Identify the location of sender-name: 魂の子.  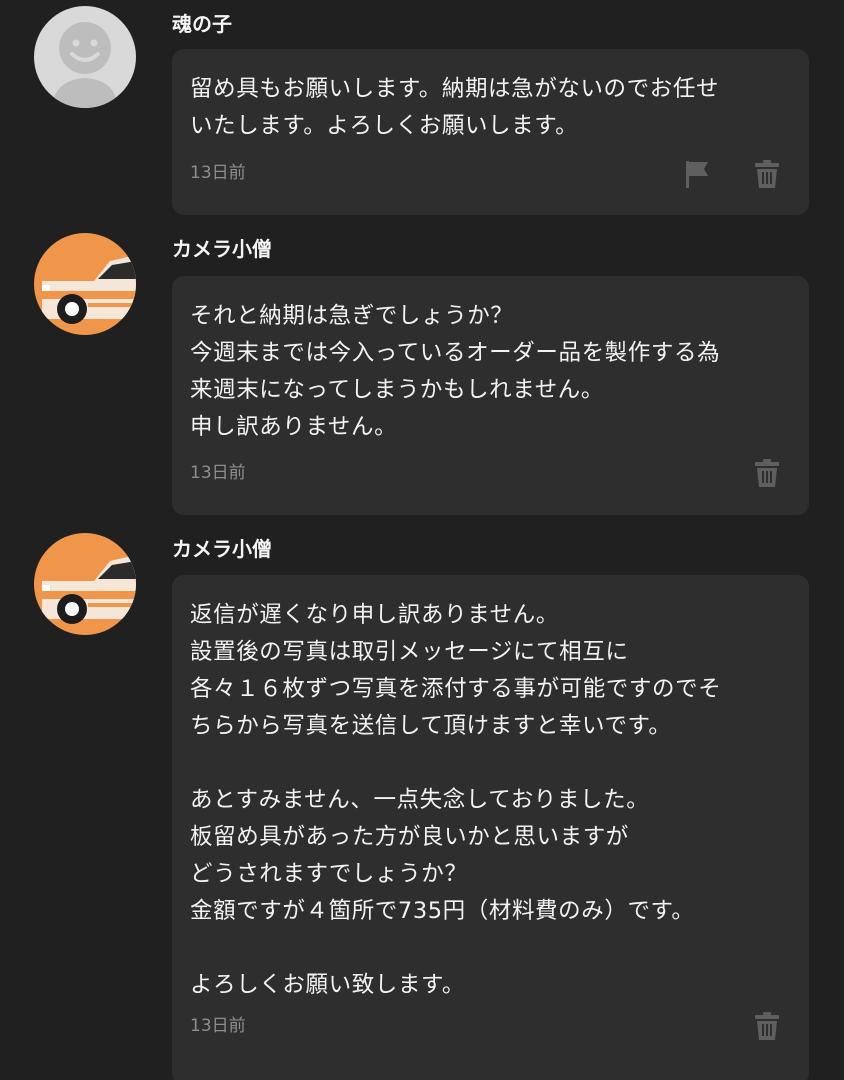
(202, 24).